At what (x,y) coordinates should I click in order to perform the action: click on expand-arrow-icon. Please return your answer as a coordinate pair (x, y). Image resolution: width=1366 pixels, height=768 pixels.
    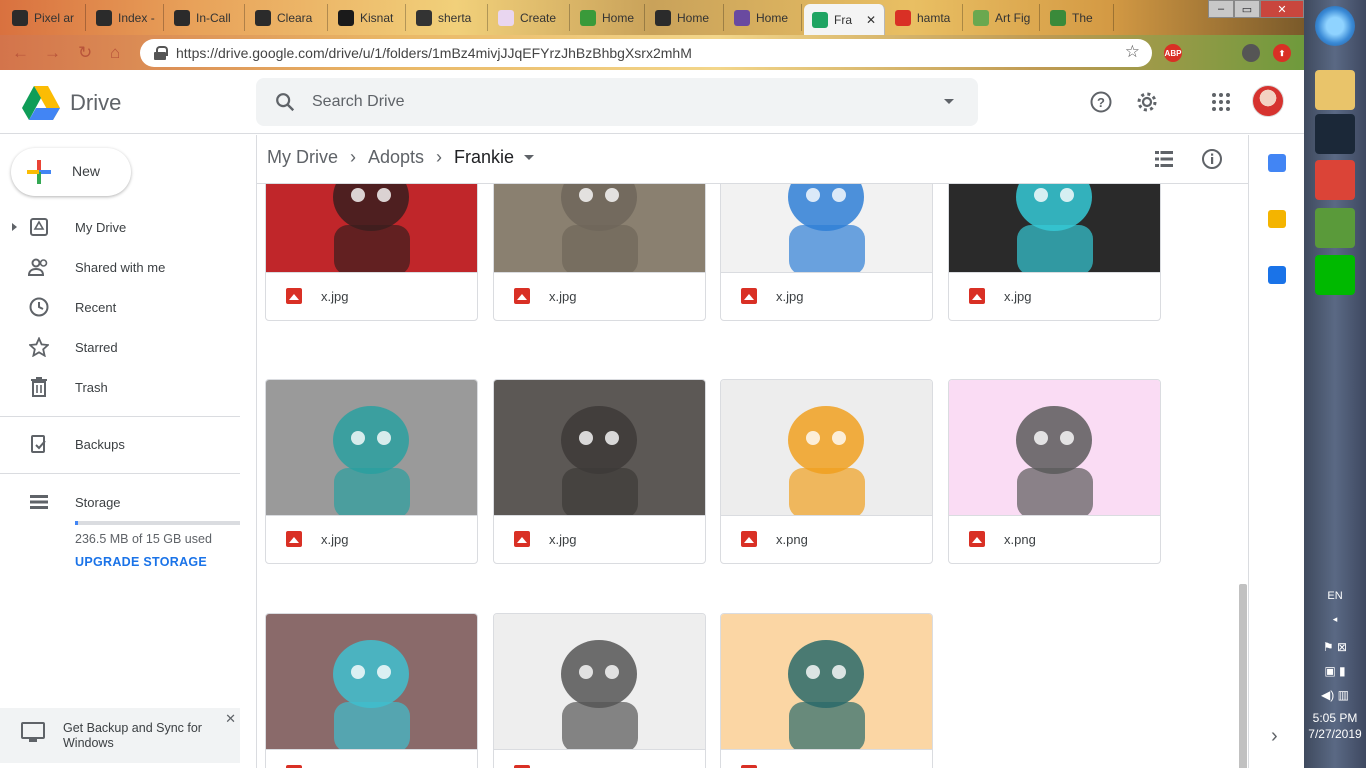
    Looking at the image, I should click on (14, 227).